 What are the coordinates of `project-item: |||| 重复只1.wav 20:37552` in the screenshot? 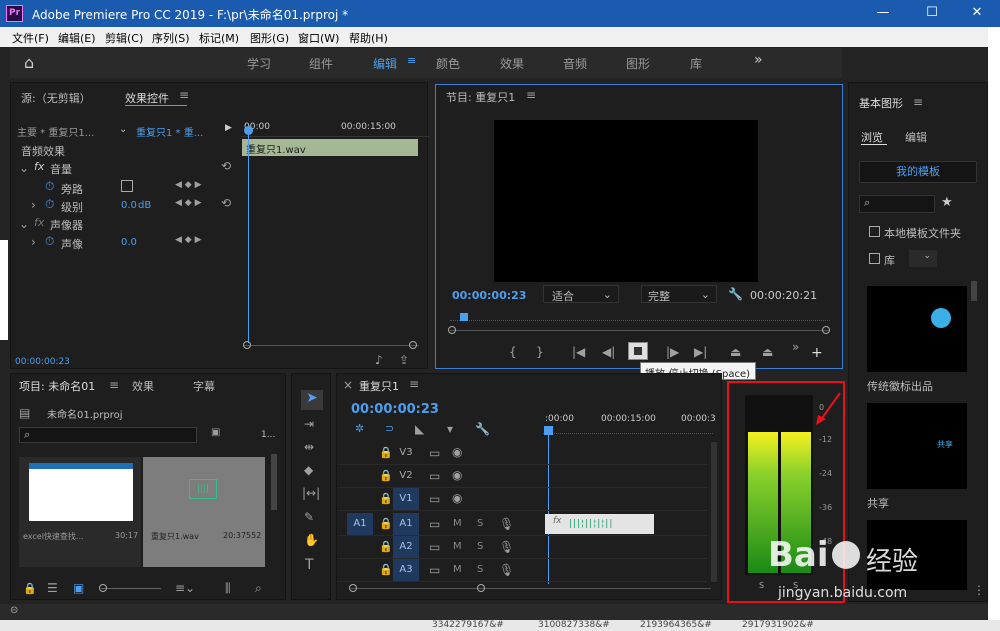 It's located at (204, 512).